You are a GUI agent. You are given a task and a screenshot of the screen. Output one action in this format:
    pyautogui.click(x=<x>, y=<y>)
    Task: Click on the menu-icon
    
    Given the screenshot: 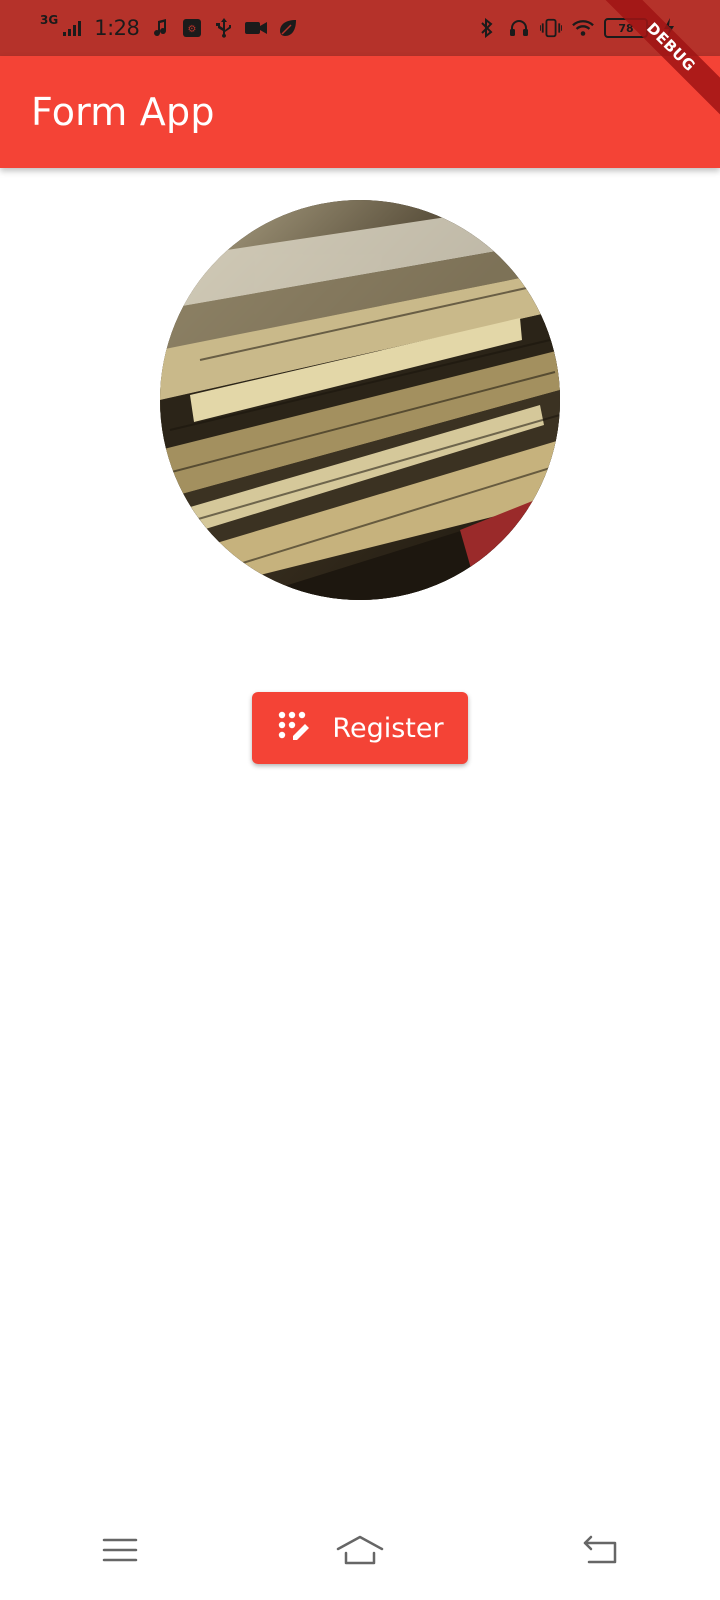 What is the action you would take?
    pyautogui.click(x=120, y=1550)
    